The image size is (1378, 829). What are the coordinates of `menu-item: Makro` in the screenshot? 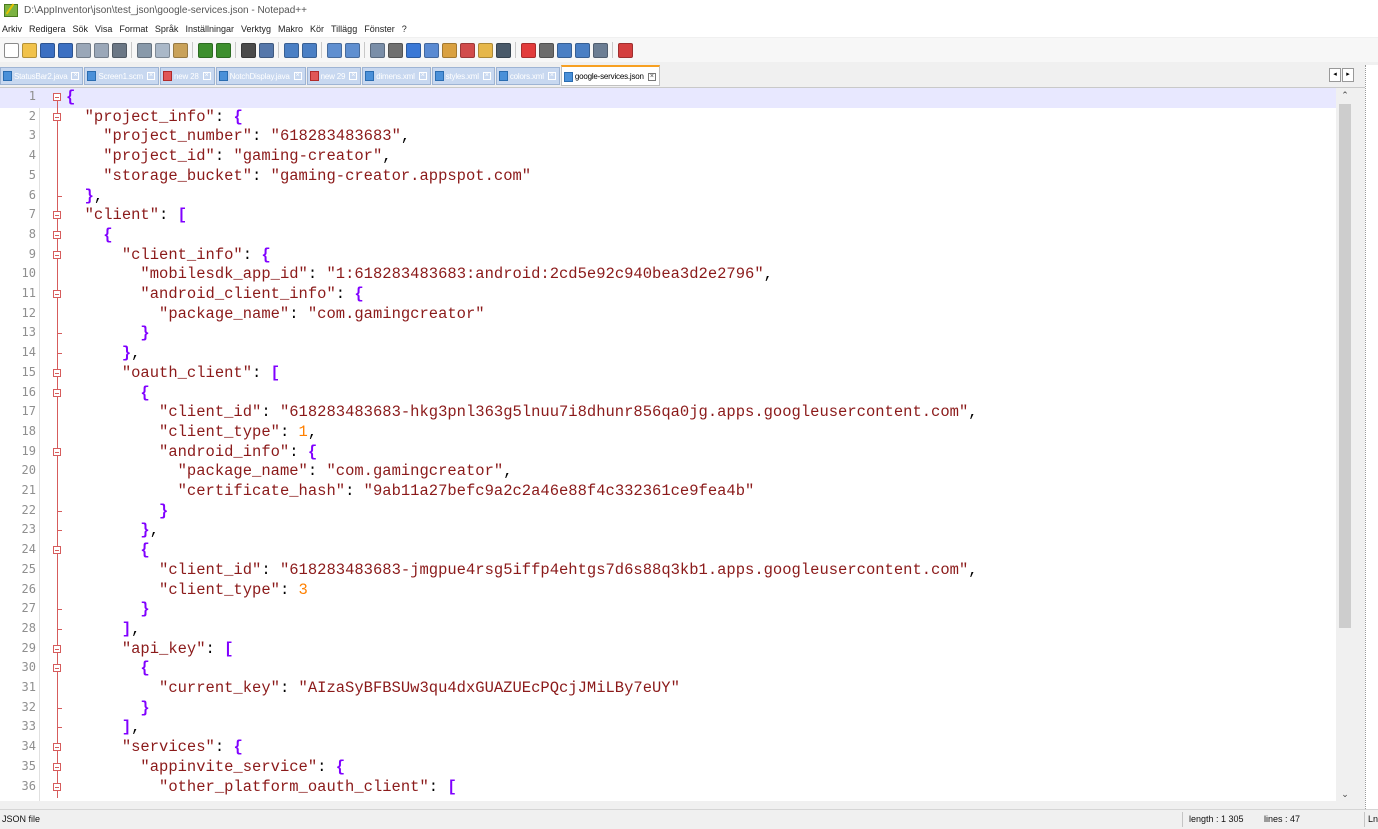 It's located at (292, 29).